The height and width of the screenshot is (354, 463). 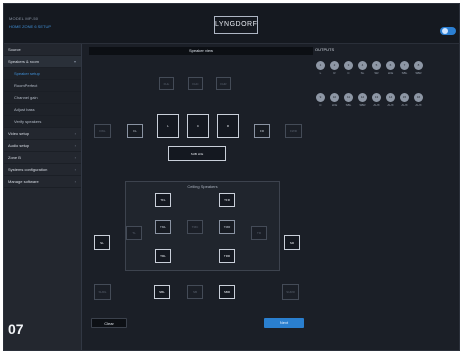 I want to click on speaker-tmr: TMR, so click(x=227, y=227).